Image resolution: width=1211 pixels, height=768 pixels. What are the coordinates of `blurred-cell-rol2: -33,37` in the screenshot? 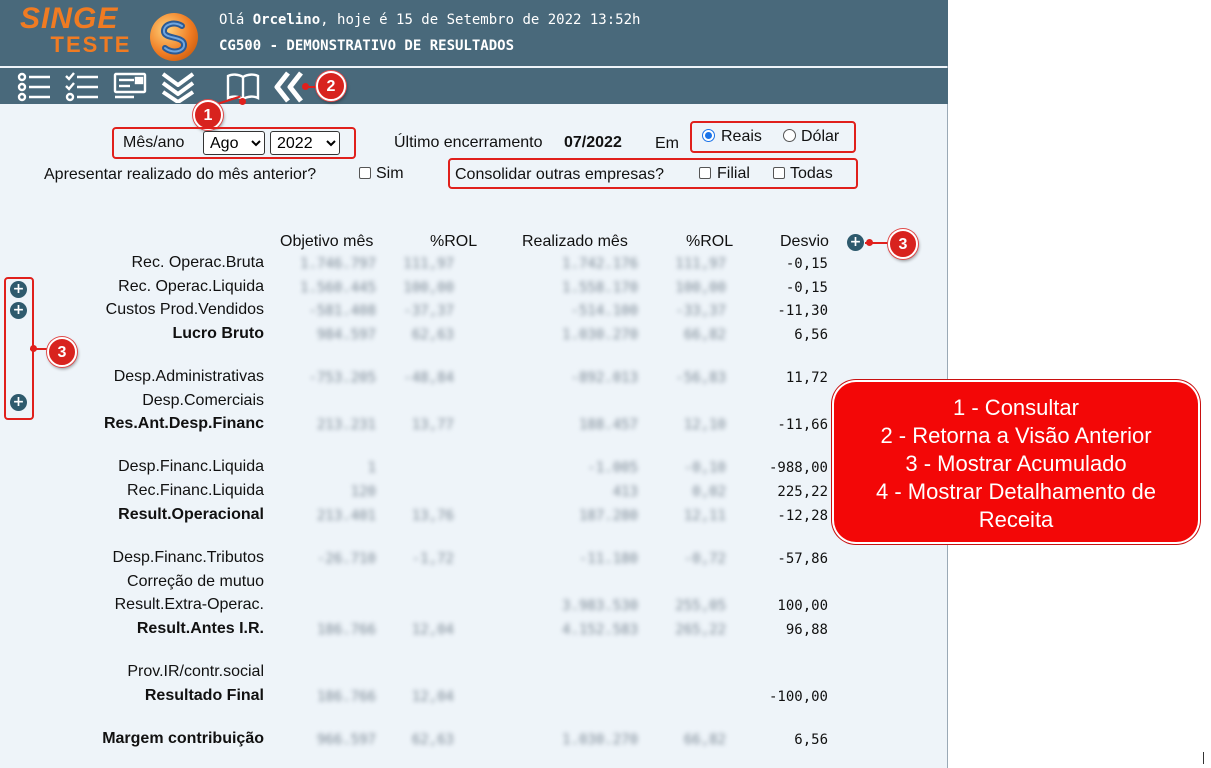 It's located at (700, 311).